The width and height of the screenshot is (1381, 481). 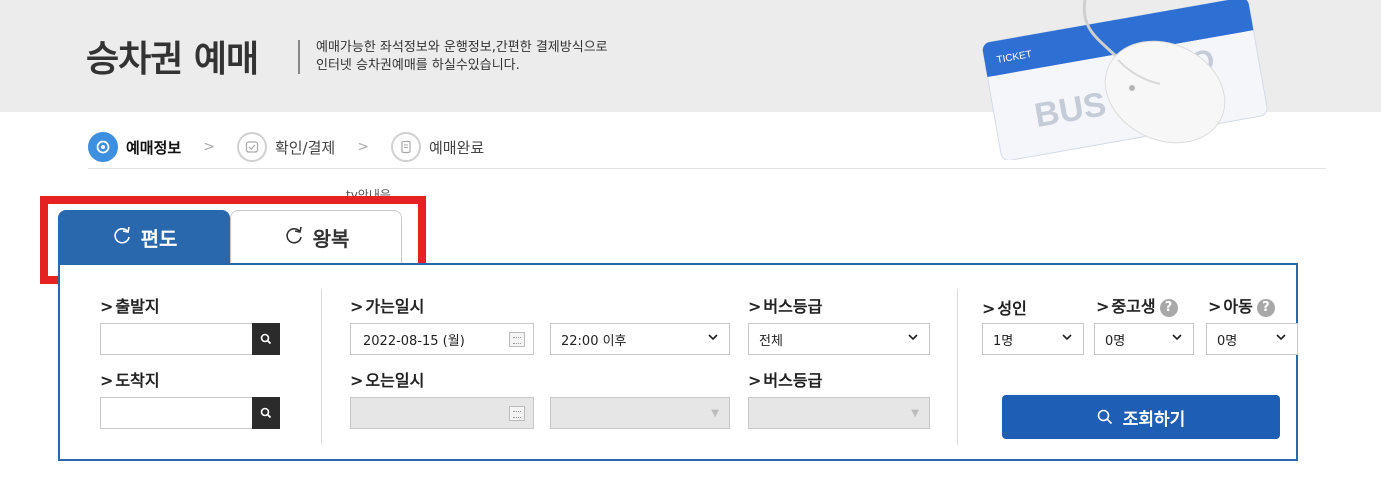 I want to click on step-label: 예매정보, so click(x=154, y=147).